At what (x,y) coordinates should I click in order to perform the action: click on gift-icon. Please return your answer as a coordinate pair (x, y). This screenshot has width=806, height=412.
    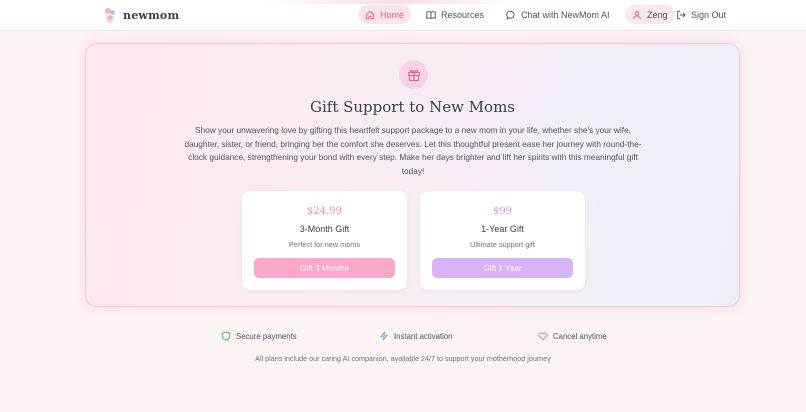
    Looking at the image, I should click on (413, 75).